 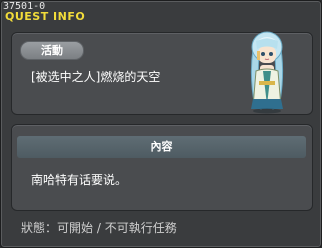 I want to click on npc-portrait-icon, so click(x=267, y=72).